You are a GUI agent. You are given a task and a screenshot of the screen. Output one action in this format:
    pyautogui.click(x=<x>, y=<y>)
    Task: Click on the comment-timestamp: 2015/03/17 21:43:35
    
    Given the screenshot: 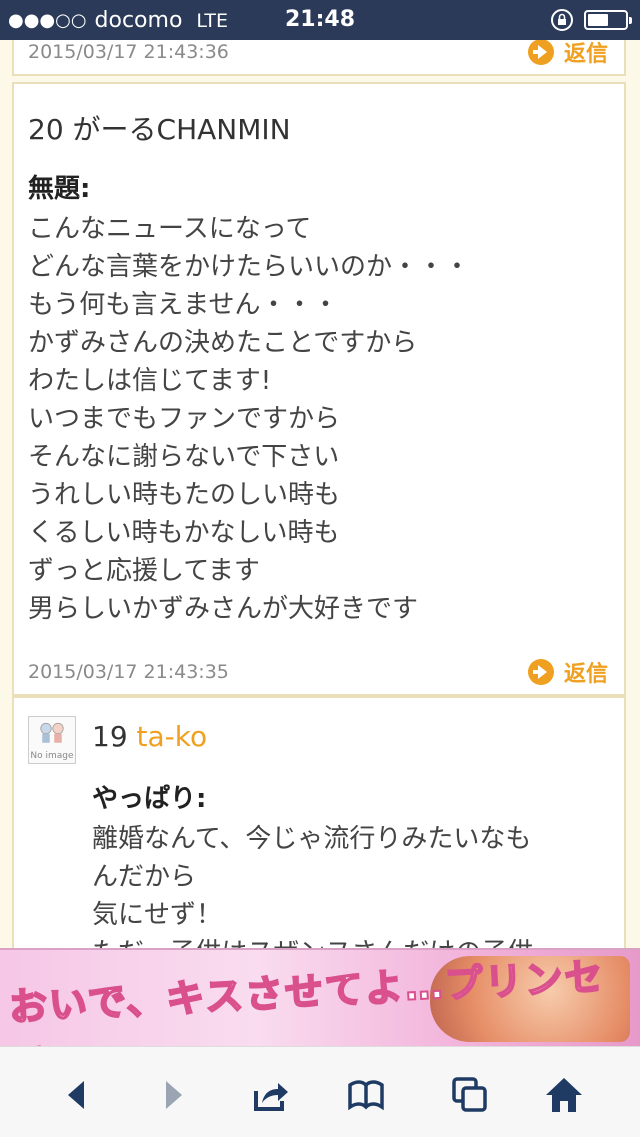 What is the action you would take?
    pyautogui.click(x=128, y=672)
    